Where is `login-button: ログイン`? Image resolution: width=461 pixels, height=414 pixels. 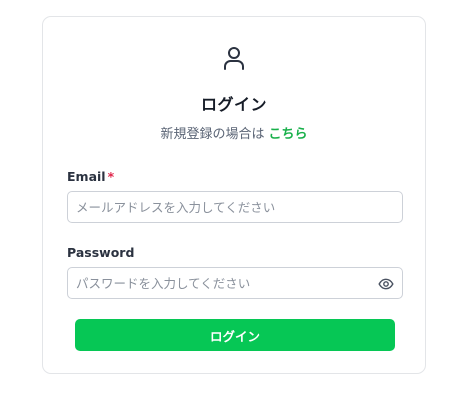 login-button: ログイン is located at coordinates (235, 335).